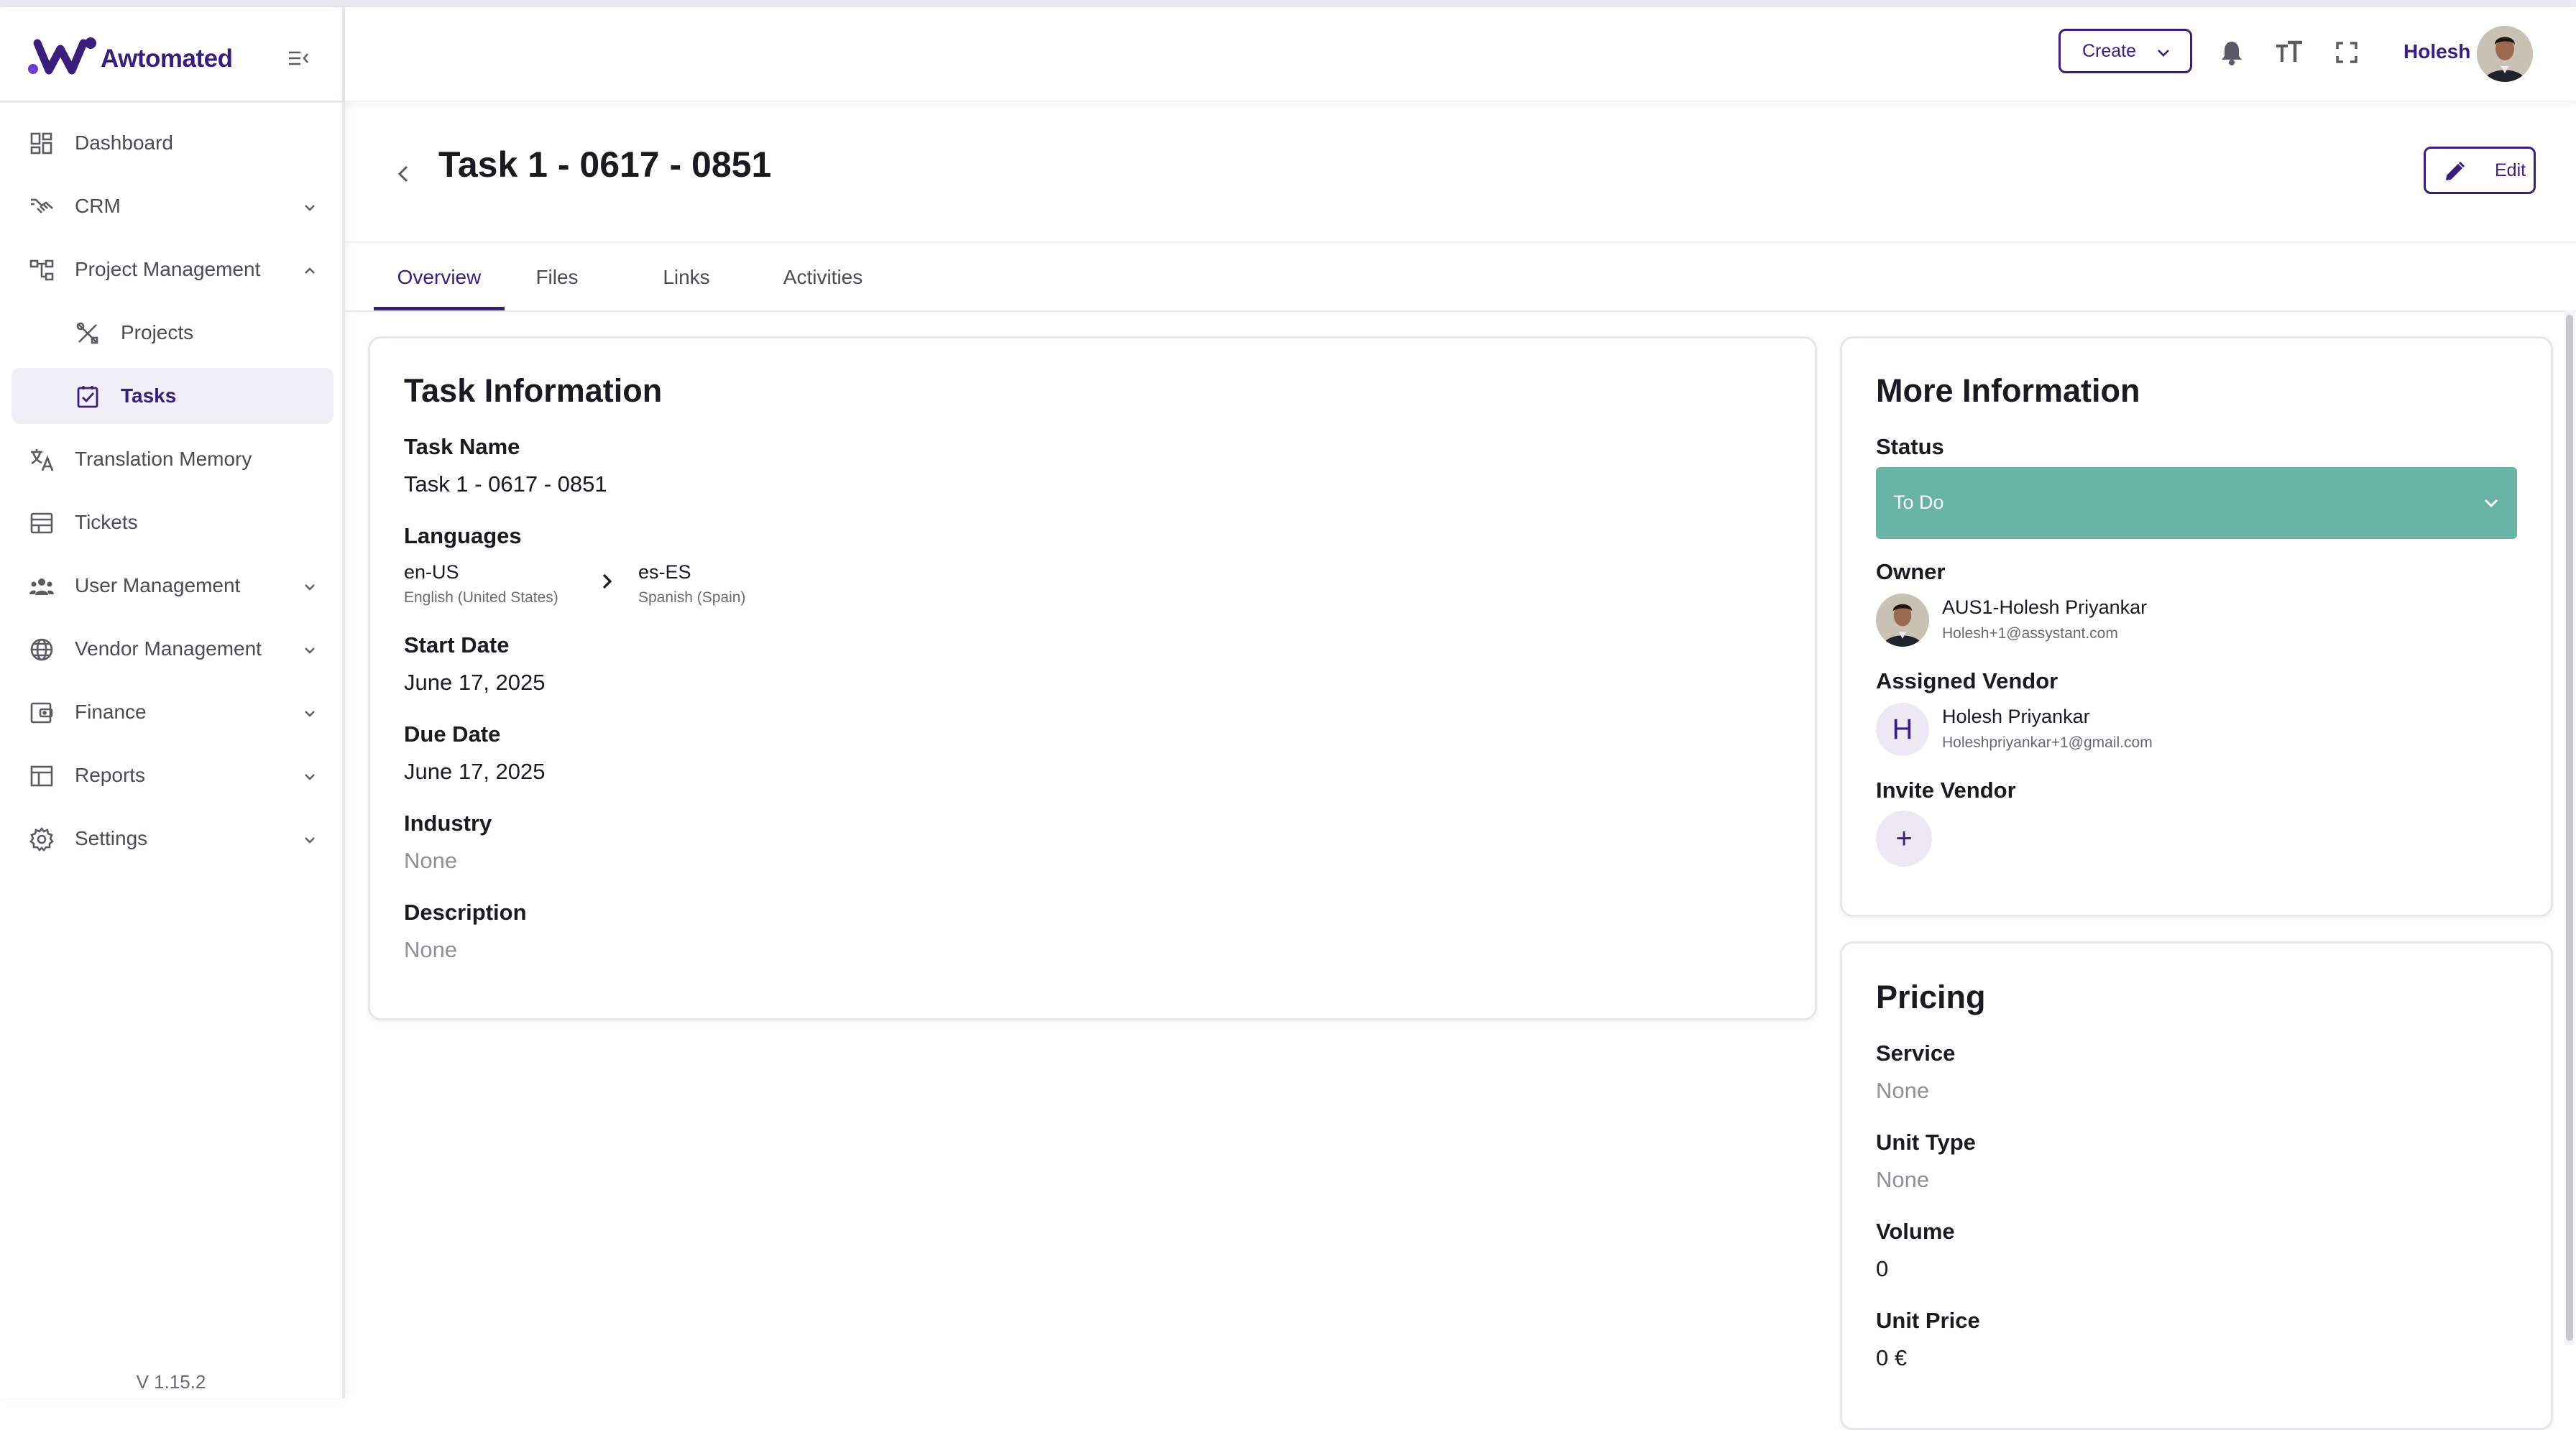 The width and height of the screenshot is (2576, 1430). What do you see at coordinates (173, 712) in the screenshot?
I see `sidebar-item-finance: Finance` at bounding box center [173, 712].